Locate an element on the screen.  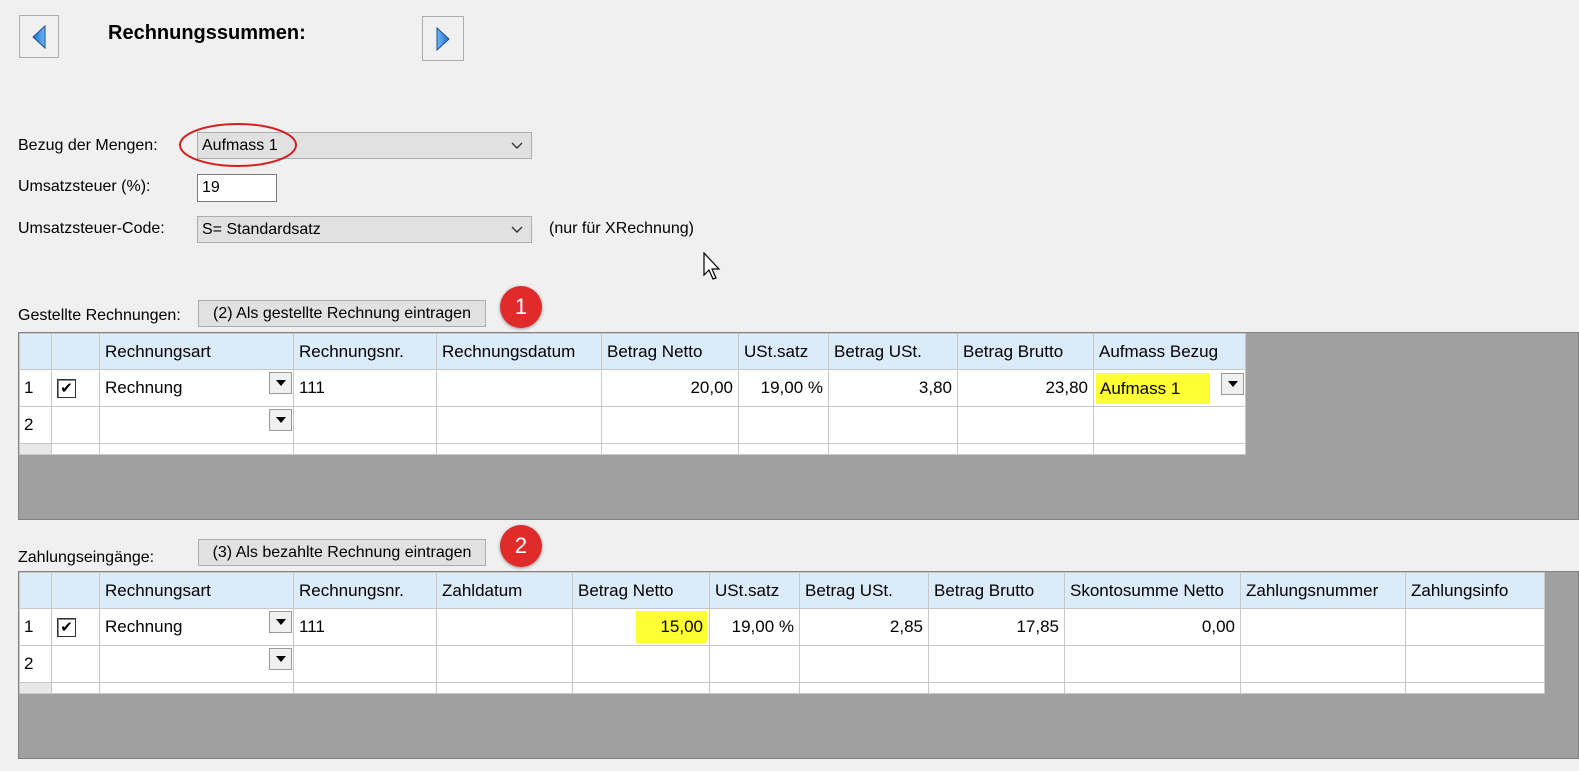
netto-cell: 15,00 is located at coordinates (641, 627).